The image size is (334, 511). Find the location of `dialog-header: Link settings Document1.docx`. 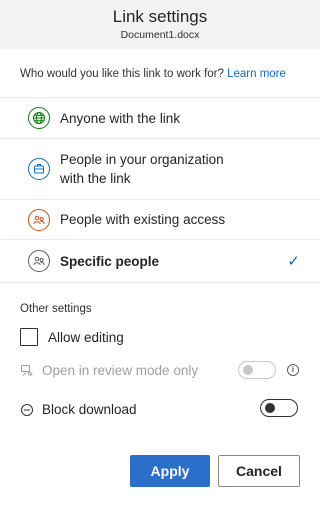

dialog-header: Link settings Document1.docx is located at coordinates (160, 24).